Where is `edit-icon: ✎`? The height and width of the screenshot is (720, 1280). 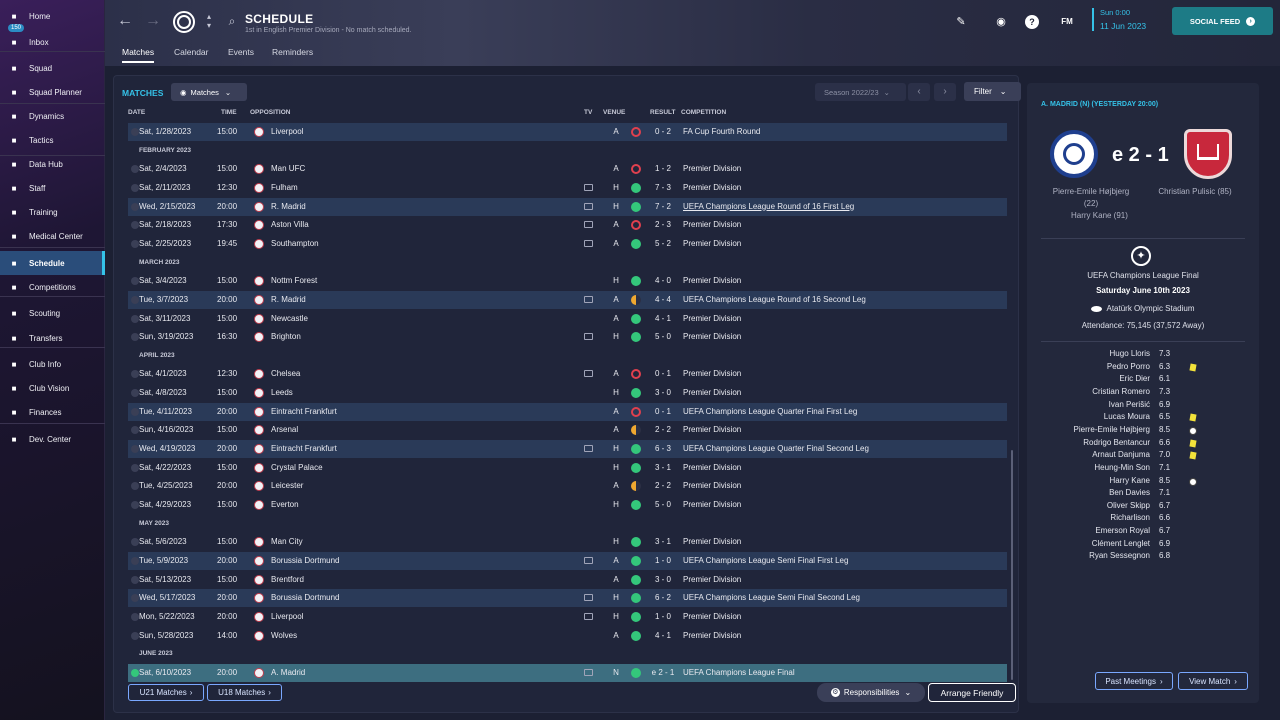
edit-icon: ✎ is located at coordinates (961, 22).